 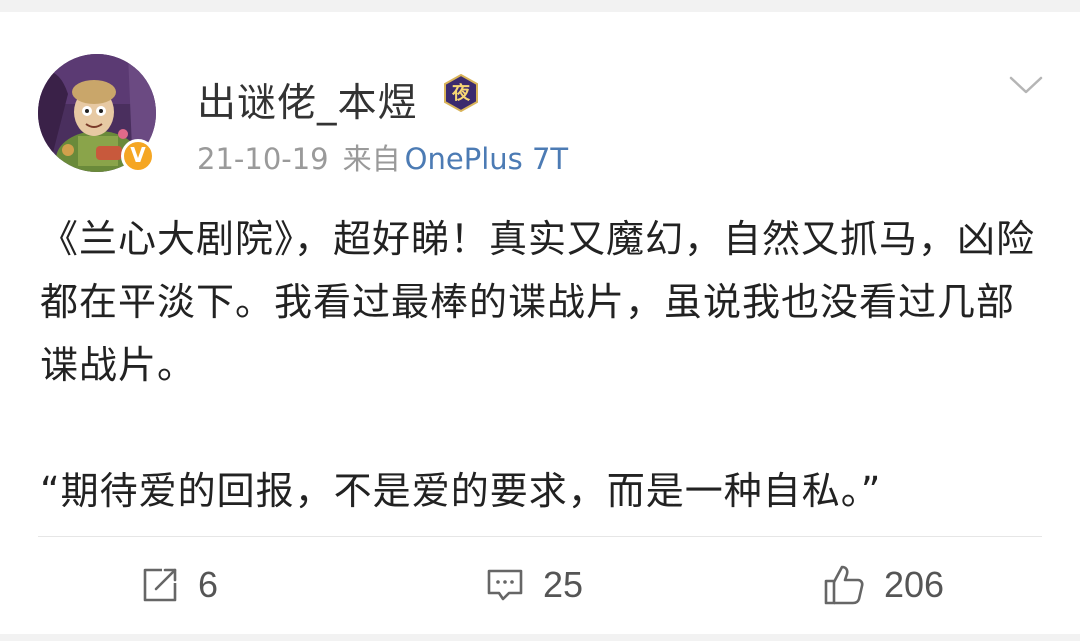 I want to click on repost-count: 6, so click(x=208, y=584).